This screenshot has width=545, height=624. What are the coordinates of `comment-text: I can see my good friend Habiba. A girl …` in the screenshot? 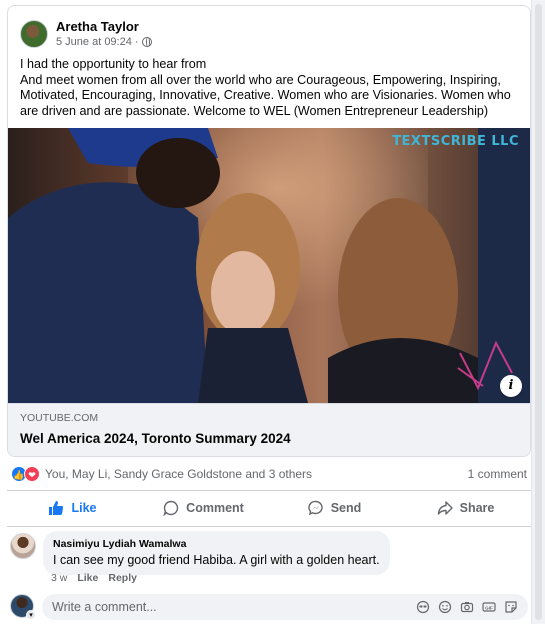 It's located at (216, 560).